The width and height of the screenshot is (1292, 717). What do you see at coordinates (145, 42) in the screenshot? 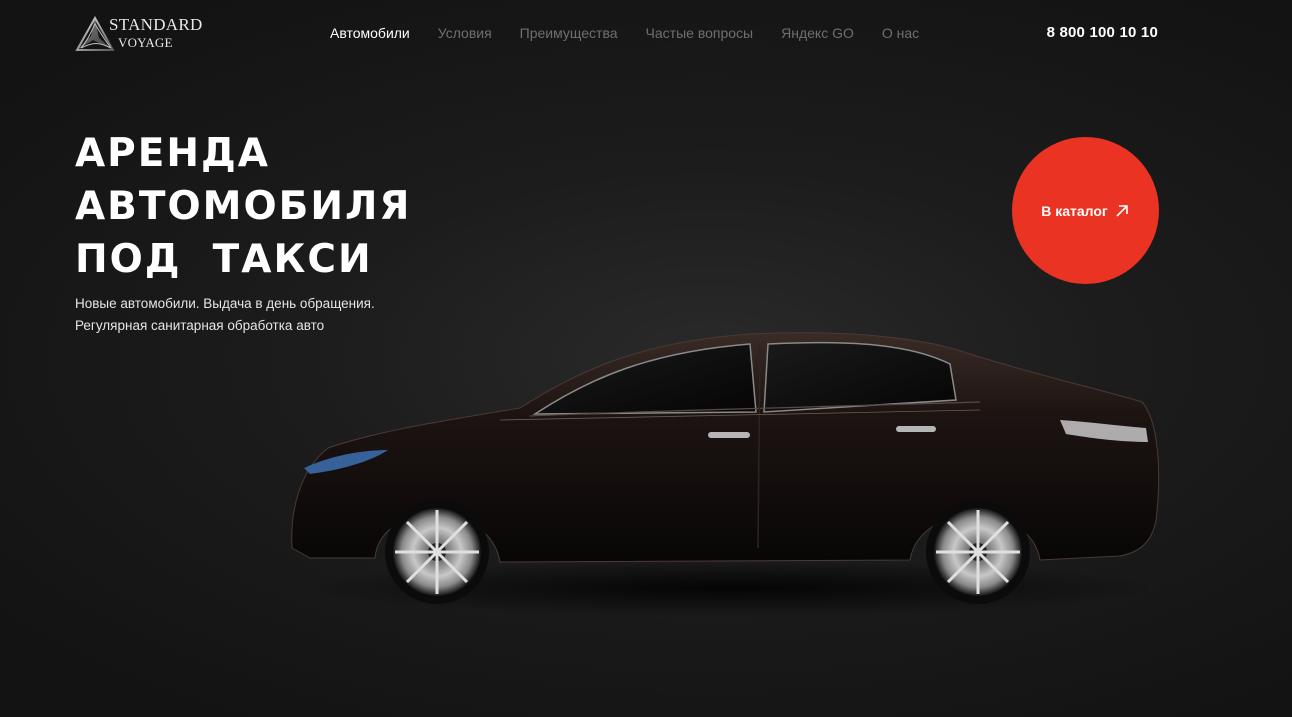
I see `logo-line2: VOYAGE` at bounding box center [145, 42].